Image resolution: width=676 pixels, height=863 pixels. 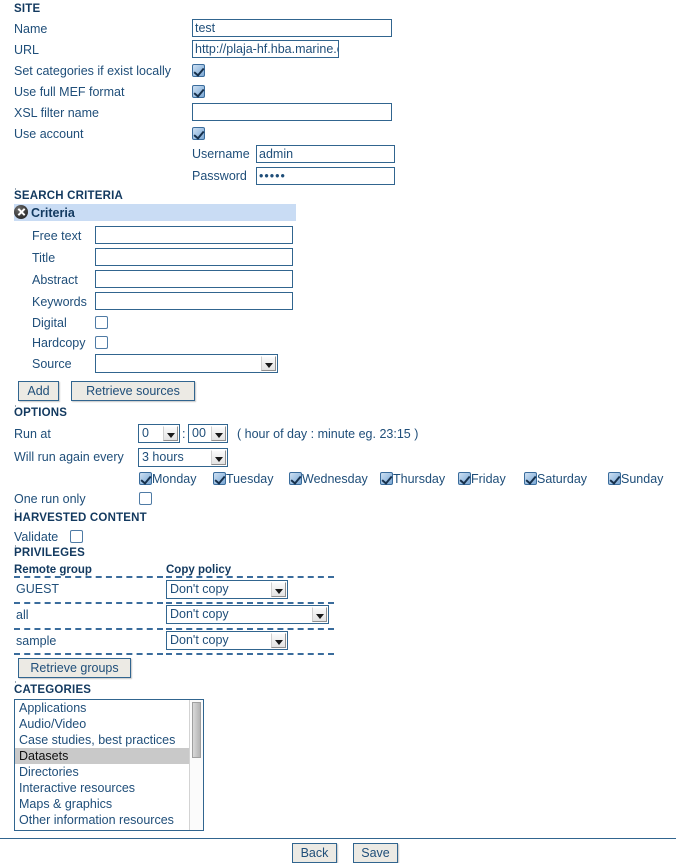 What do you see at coordinates (101, 322) in the screenshot?
I see `digital-checkbox` at bounding box center [101, 322].